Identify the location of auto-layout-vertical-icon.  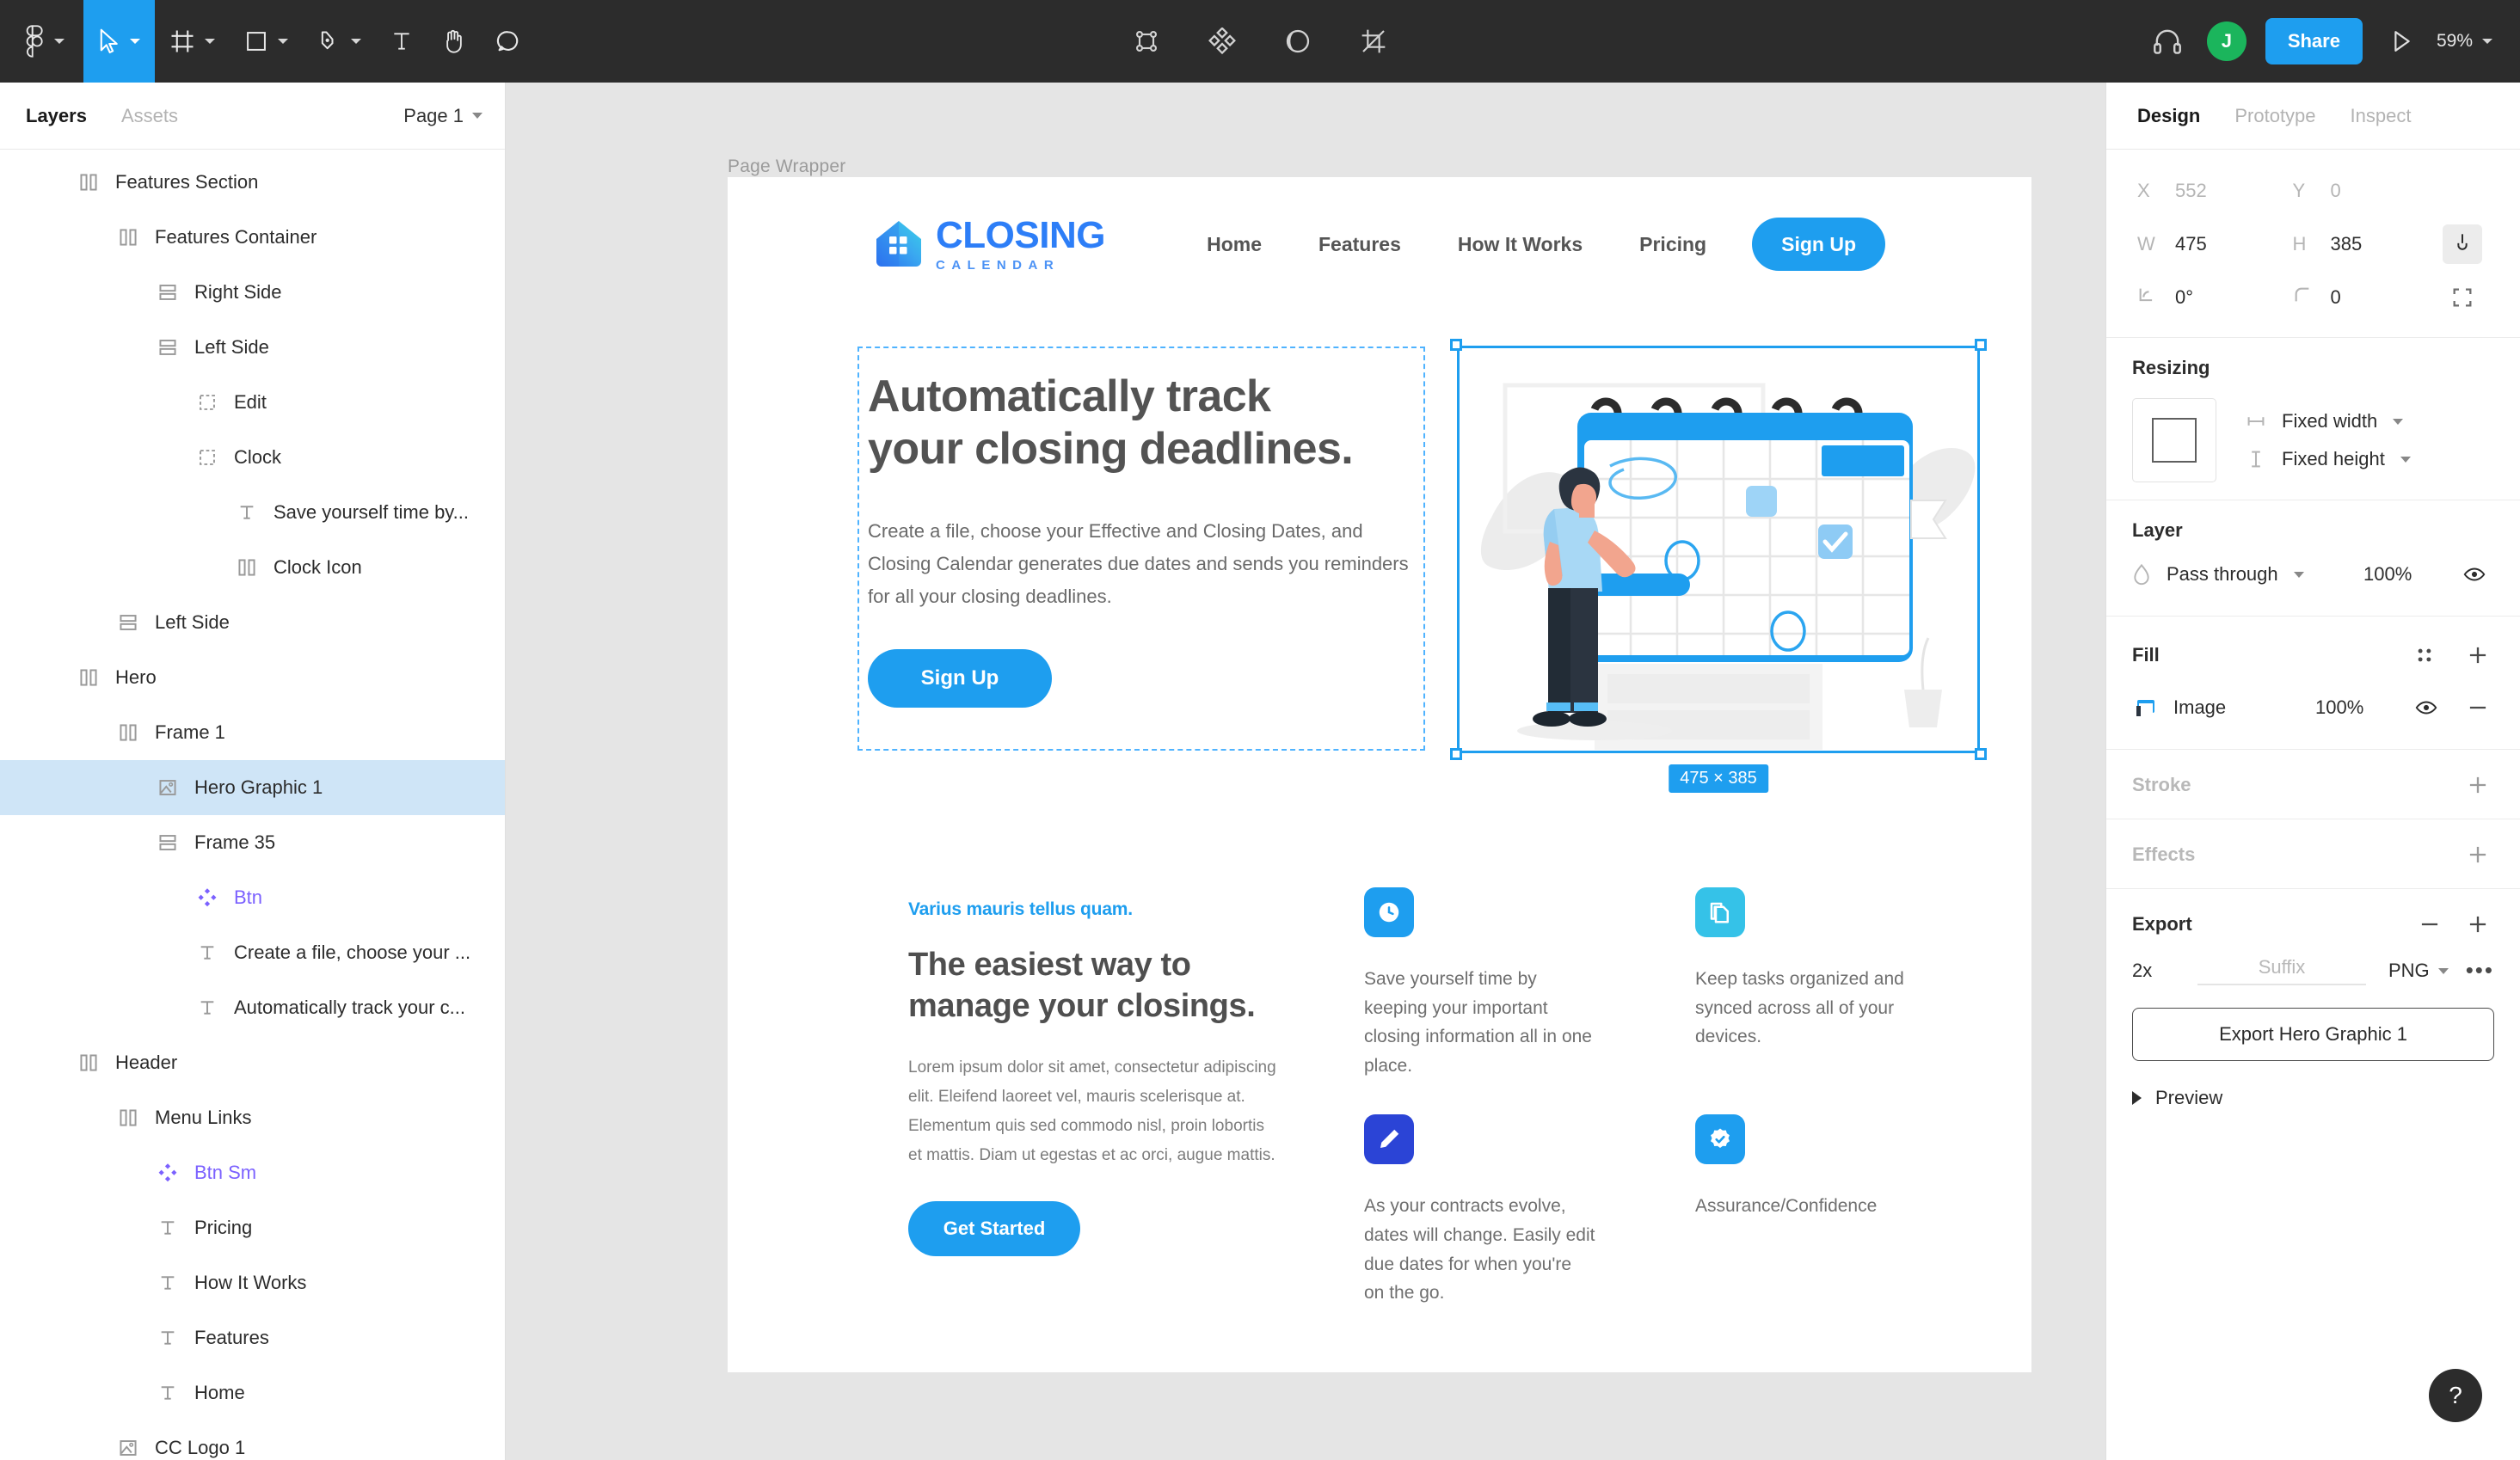
(129, 622).